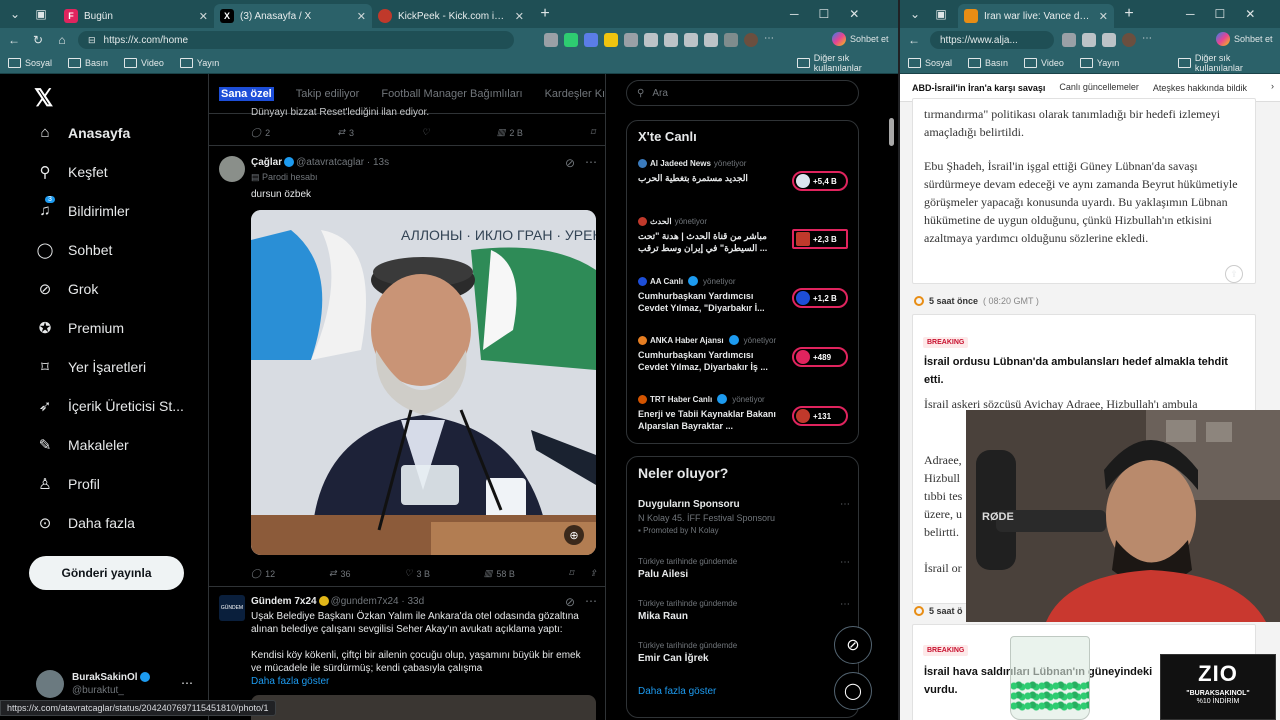 Image resolution: width=1280 pixels, height=720 pixels. What do you see at coordinates (293, 16) in the screenshot?
I see `tab-x-home: X (3) Anasayfa / X ✕` at bounding box center [293, 16].